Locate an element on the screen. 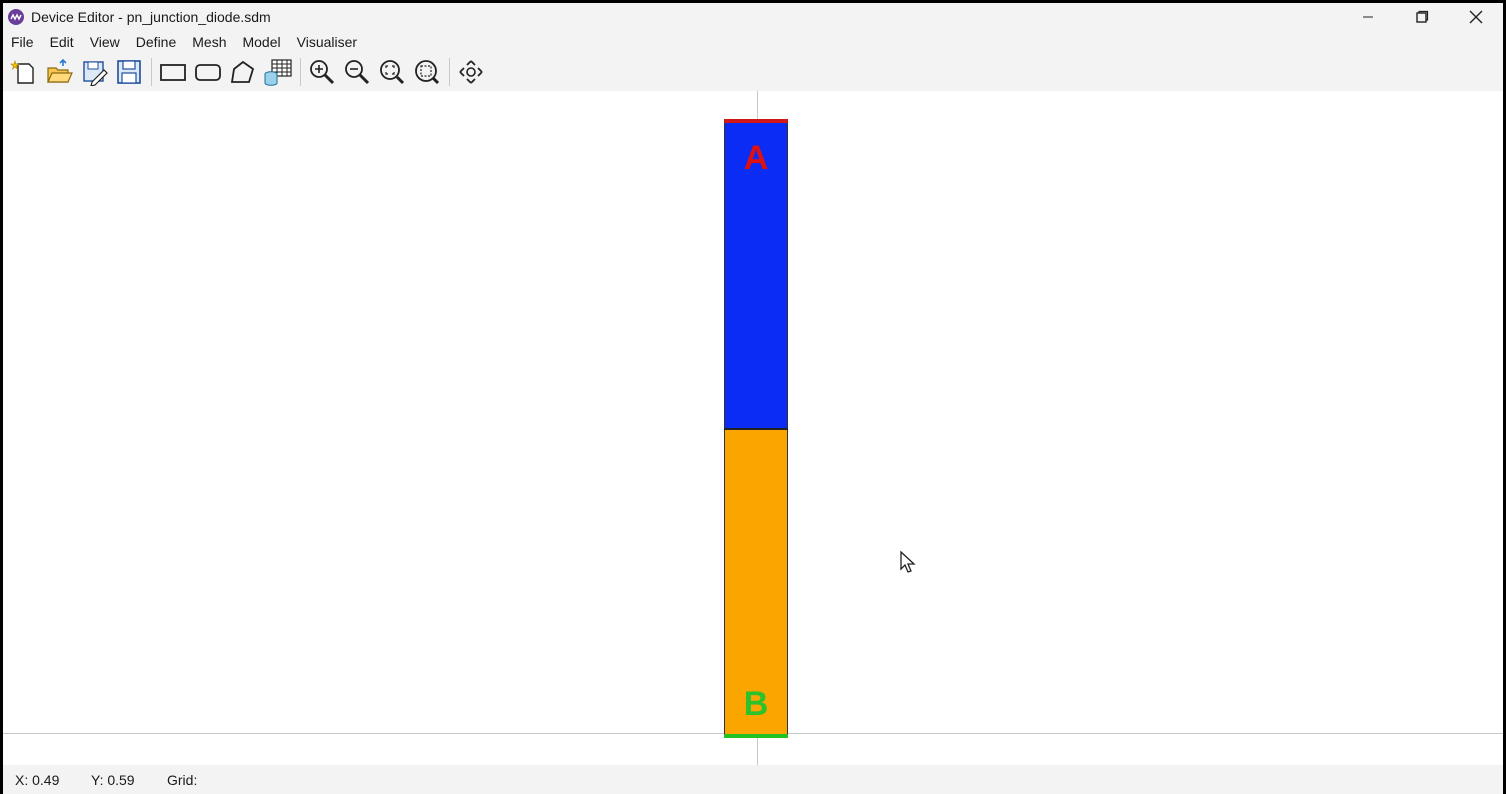 This screenshot has width=1506, height=794. open-button is located at coordinates (59, 72).